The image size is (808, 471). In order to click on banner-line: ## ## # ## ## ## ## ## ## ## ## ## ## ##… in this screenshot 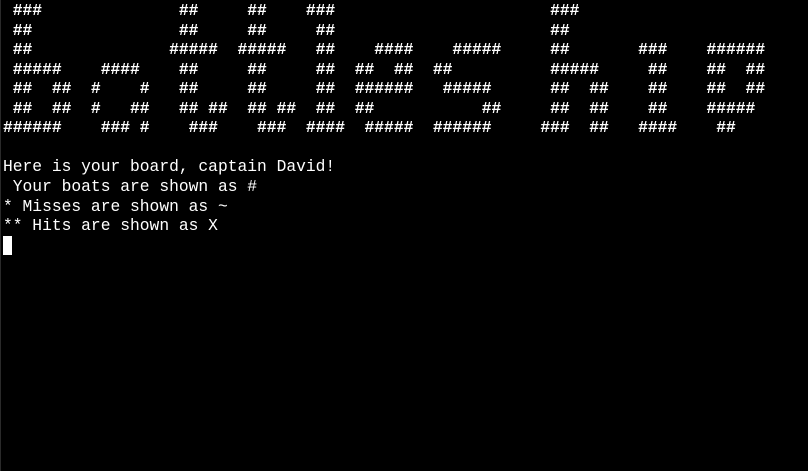, I will do `click(379, 108)`.